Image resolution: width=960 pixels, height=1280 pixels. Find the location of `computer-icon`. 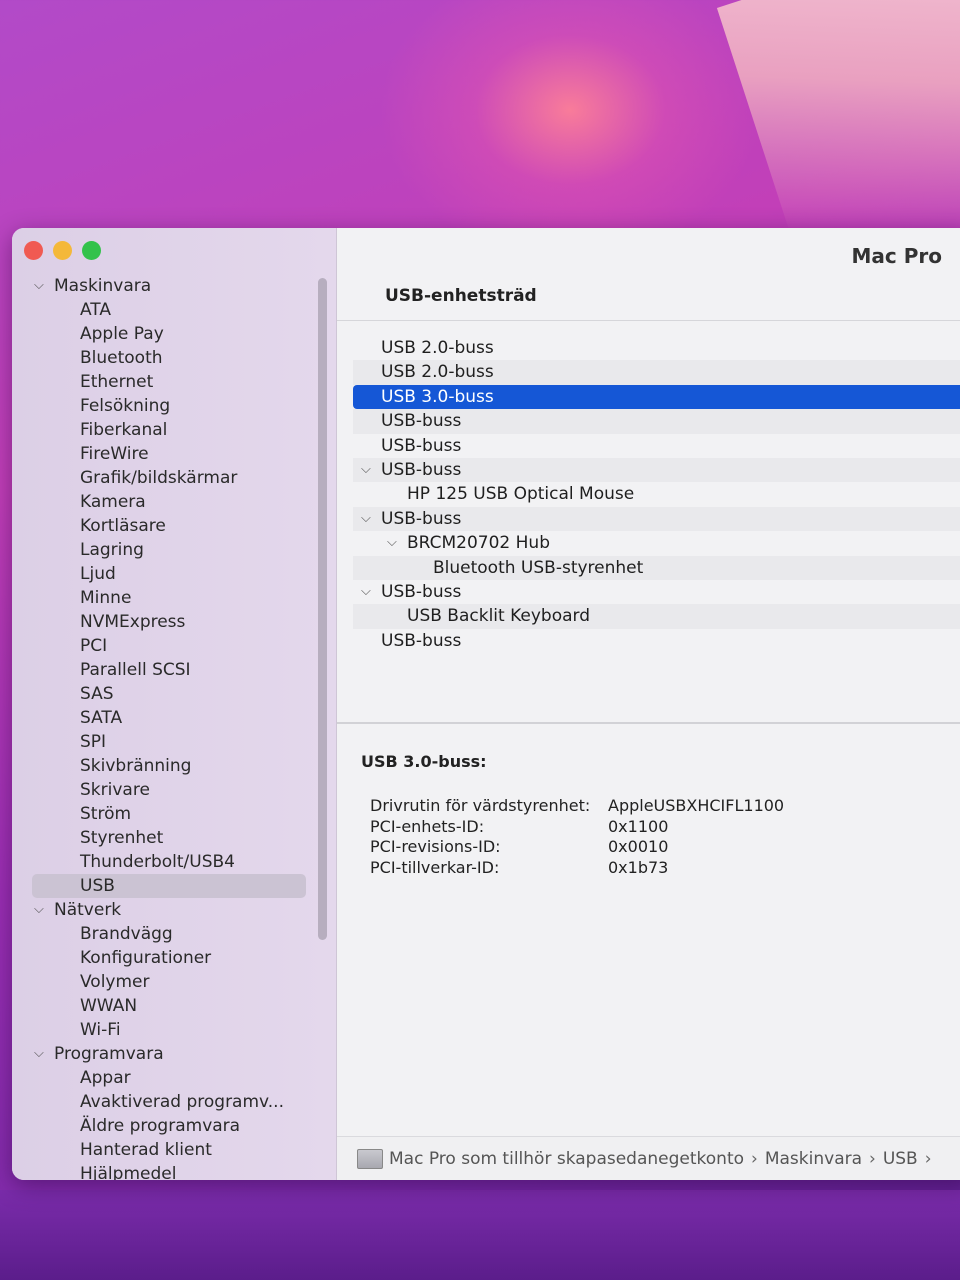

computer-icon is located at coordinates (370, 1159).